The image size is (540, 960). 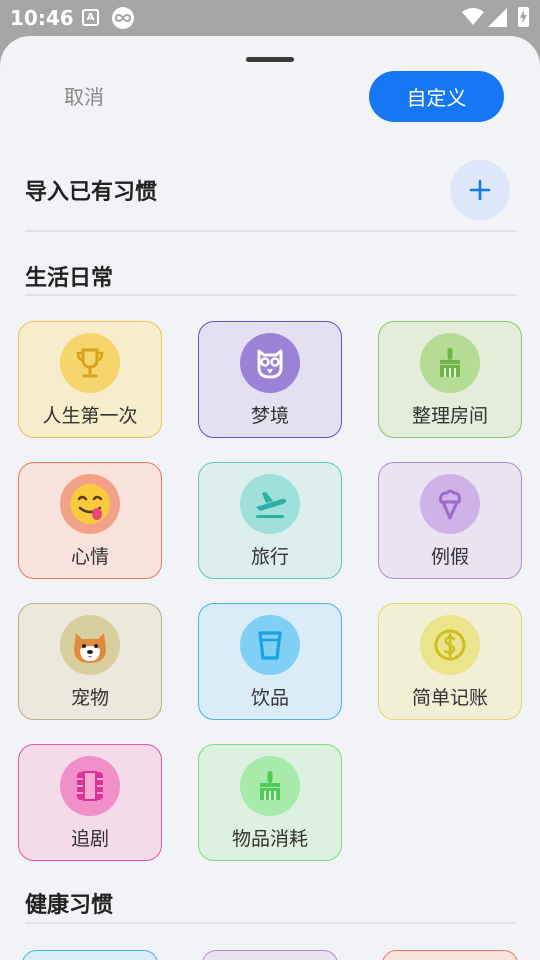 I want to click on film-icon, so click(x=90, y=786).